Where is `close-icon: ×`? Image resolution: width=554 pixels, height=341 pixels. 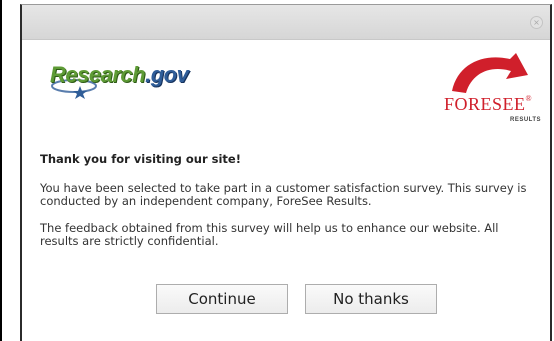
close-icon: × is located at coordinates (536, 22).